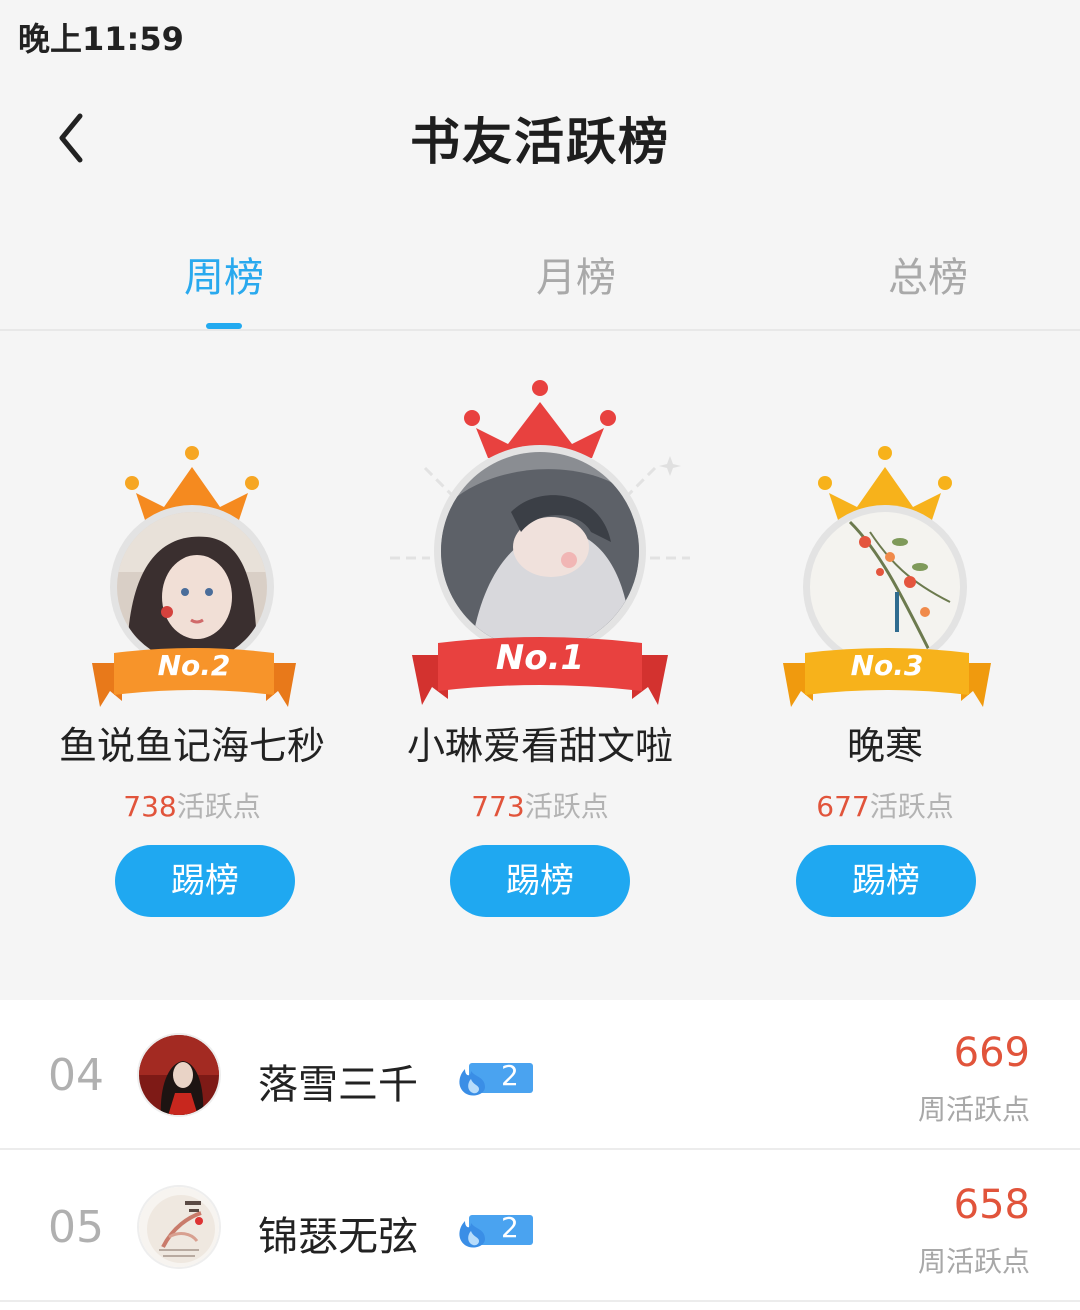  I want to click on points-value: 738, so click(150, 806).